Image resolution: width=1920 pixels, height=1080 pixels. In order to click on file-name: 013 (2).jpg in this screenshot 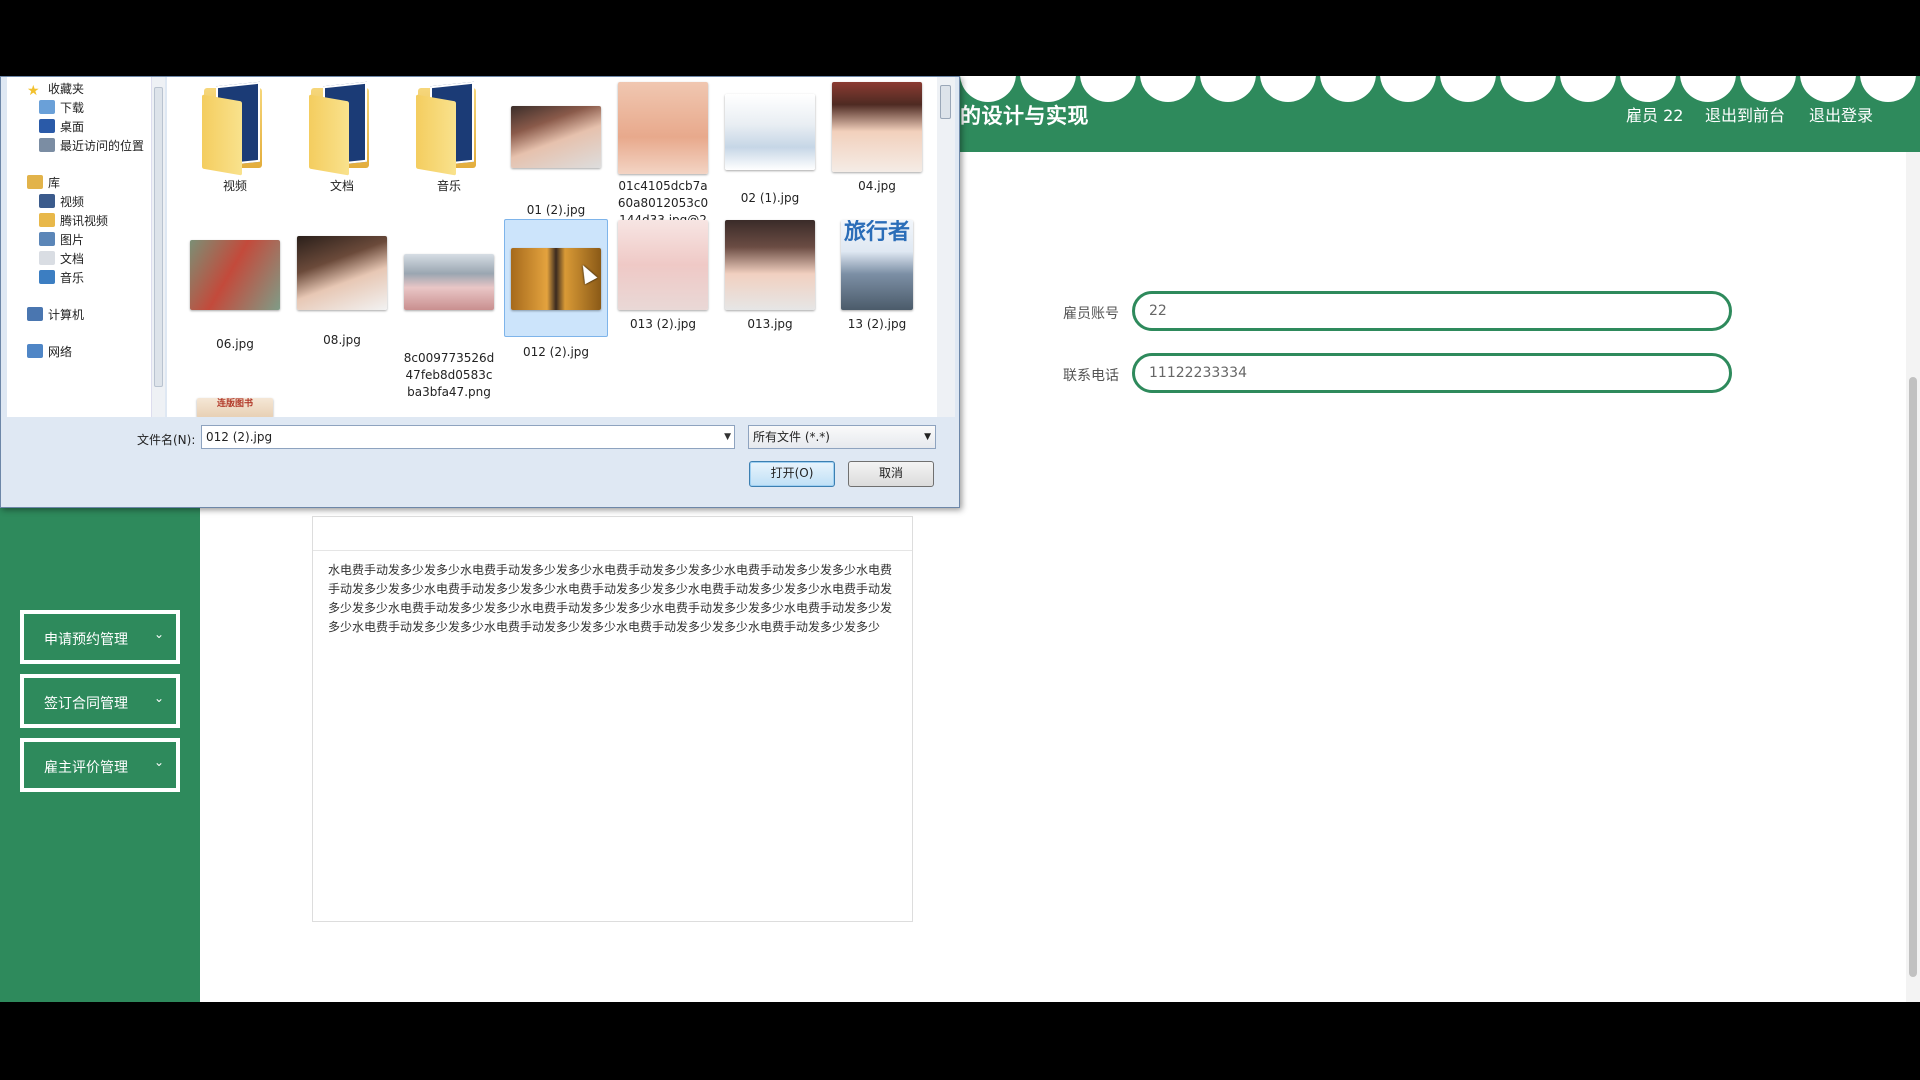, I will do `click(663, 324)`.